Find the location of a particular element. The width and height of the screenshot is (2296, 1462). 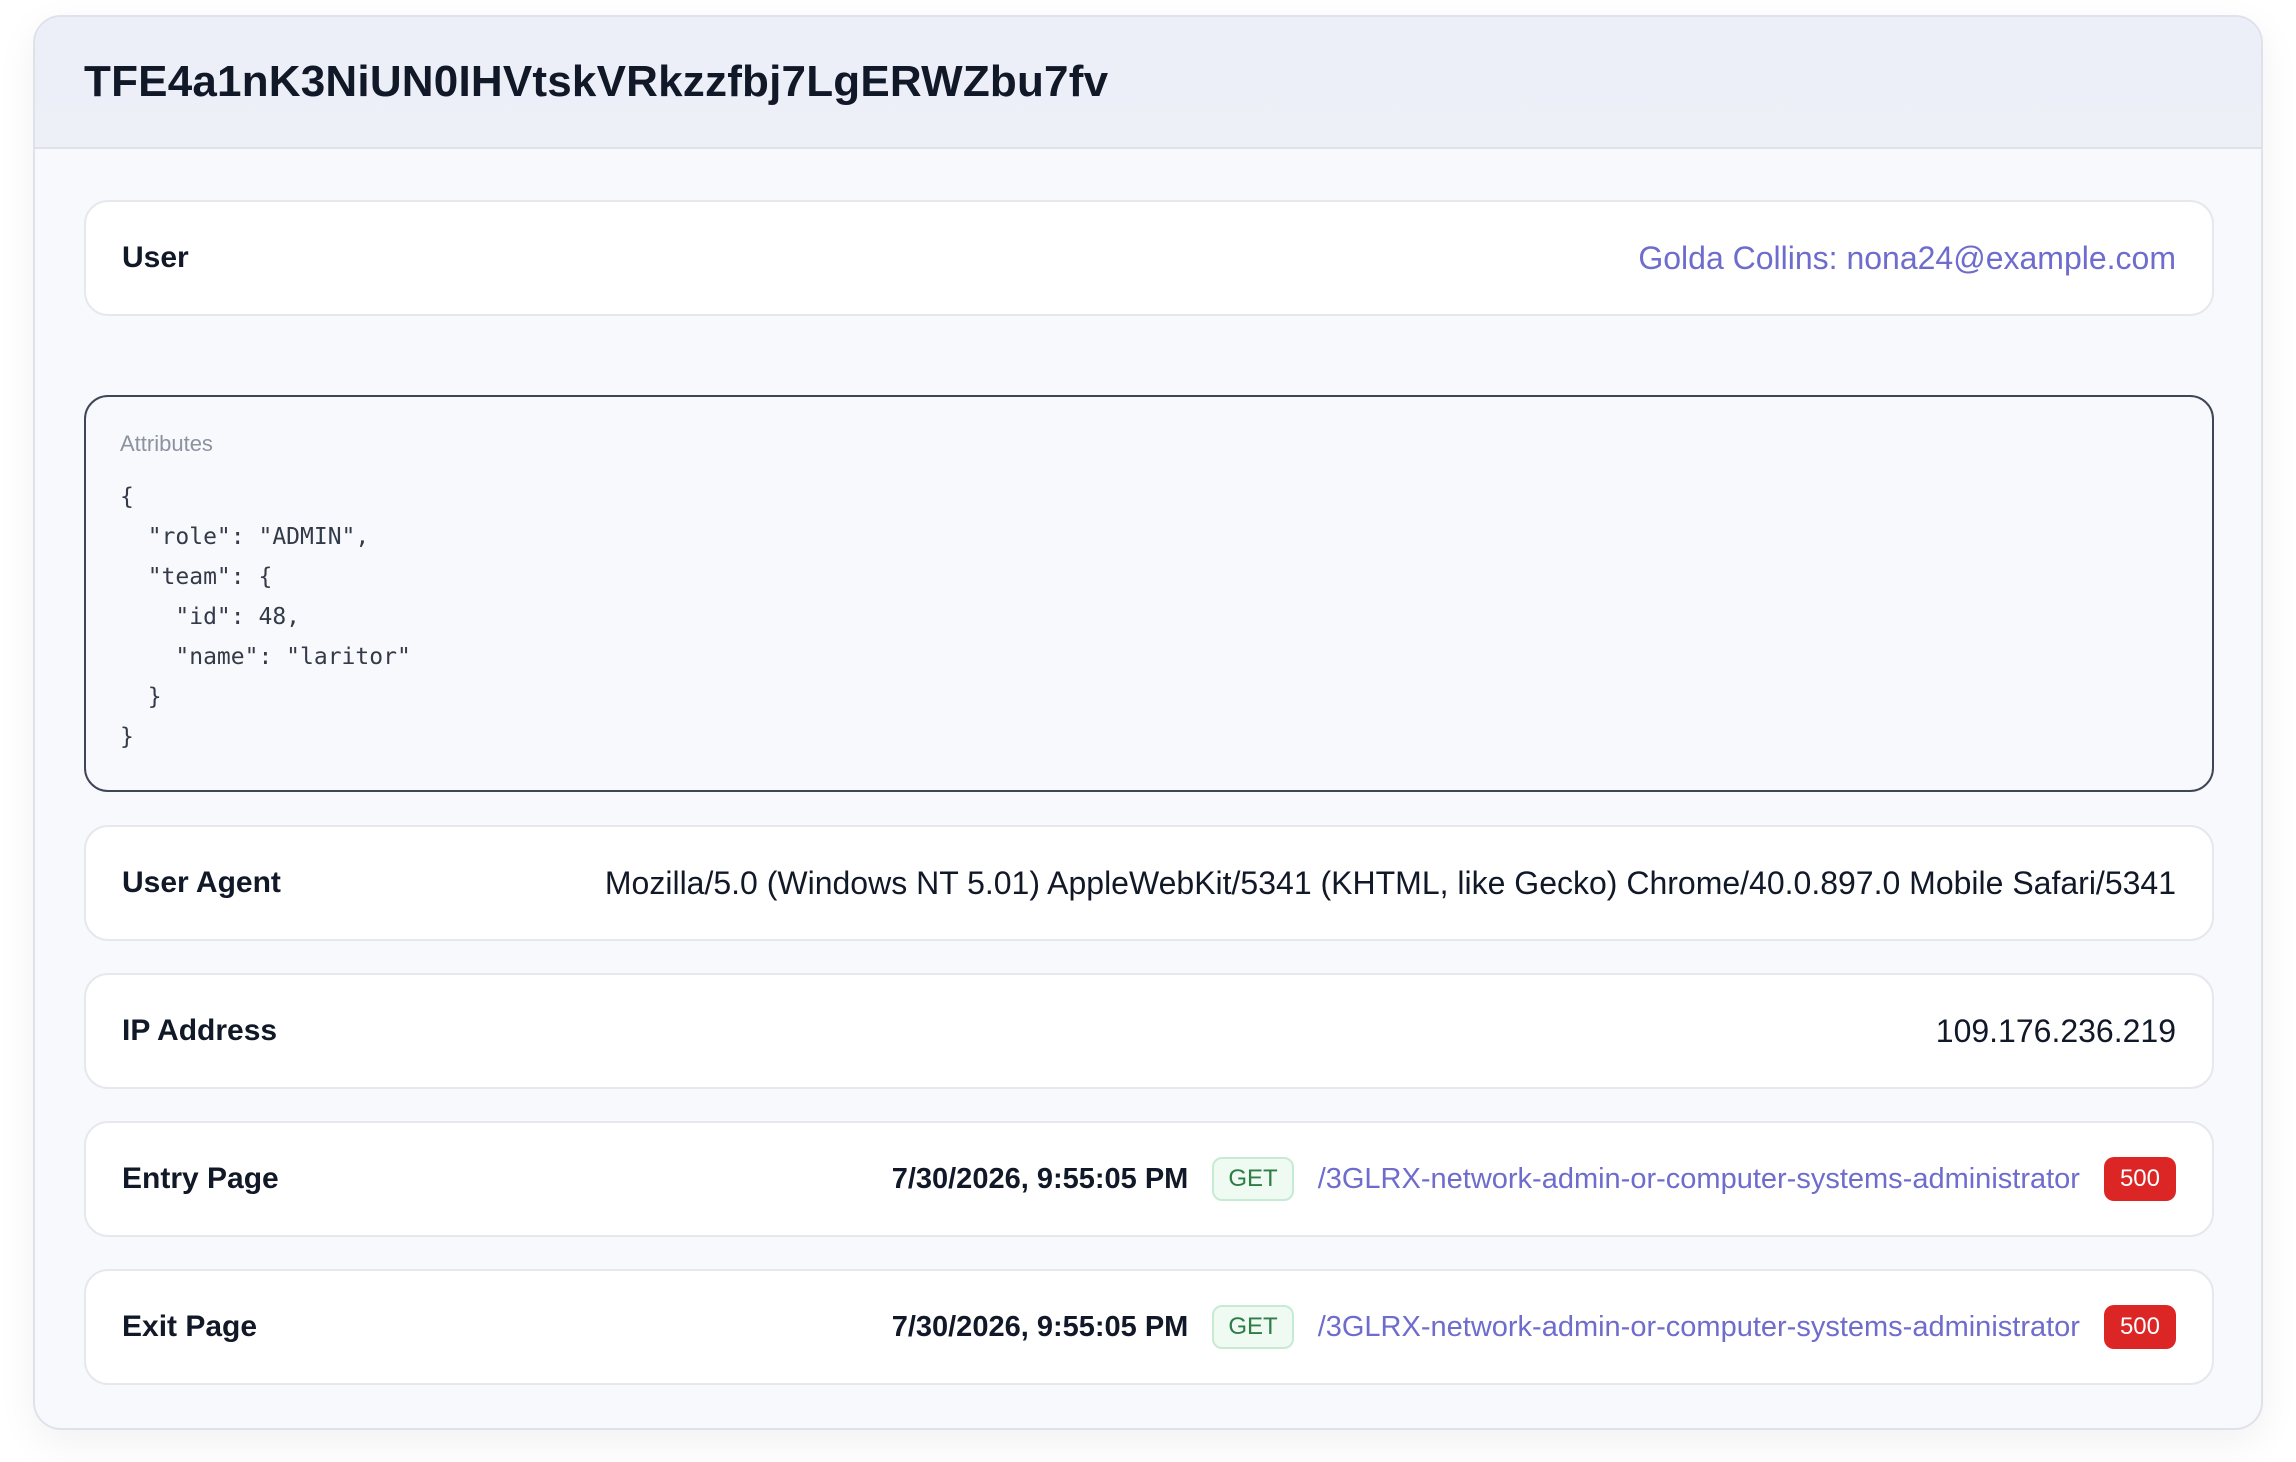

exit-page-timestamp: 7/30/2026, 9:55:05 PM is located at coordinates (1040, 1326).